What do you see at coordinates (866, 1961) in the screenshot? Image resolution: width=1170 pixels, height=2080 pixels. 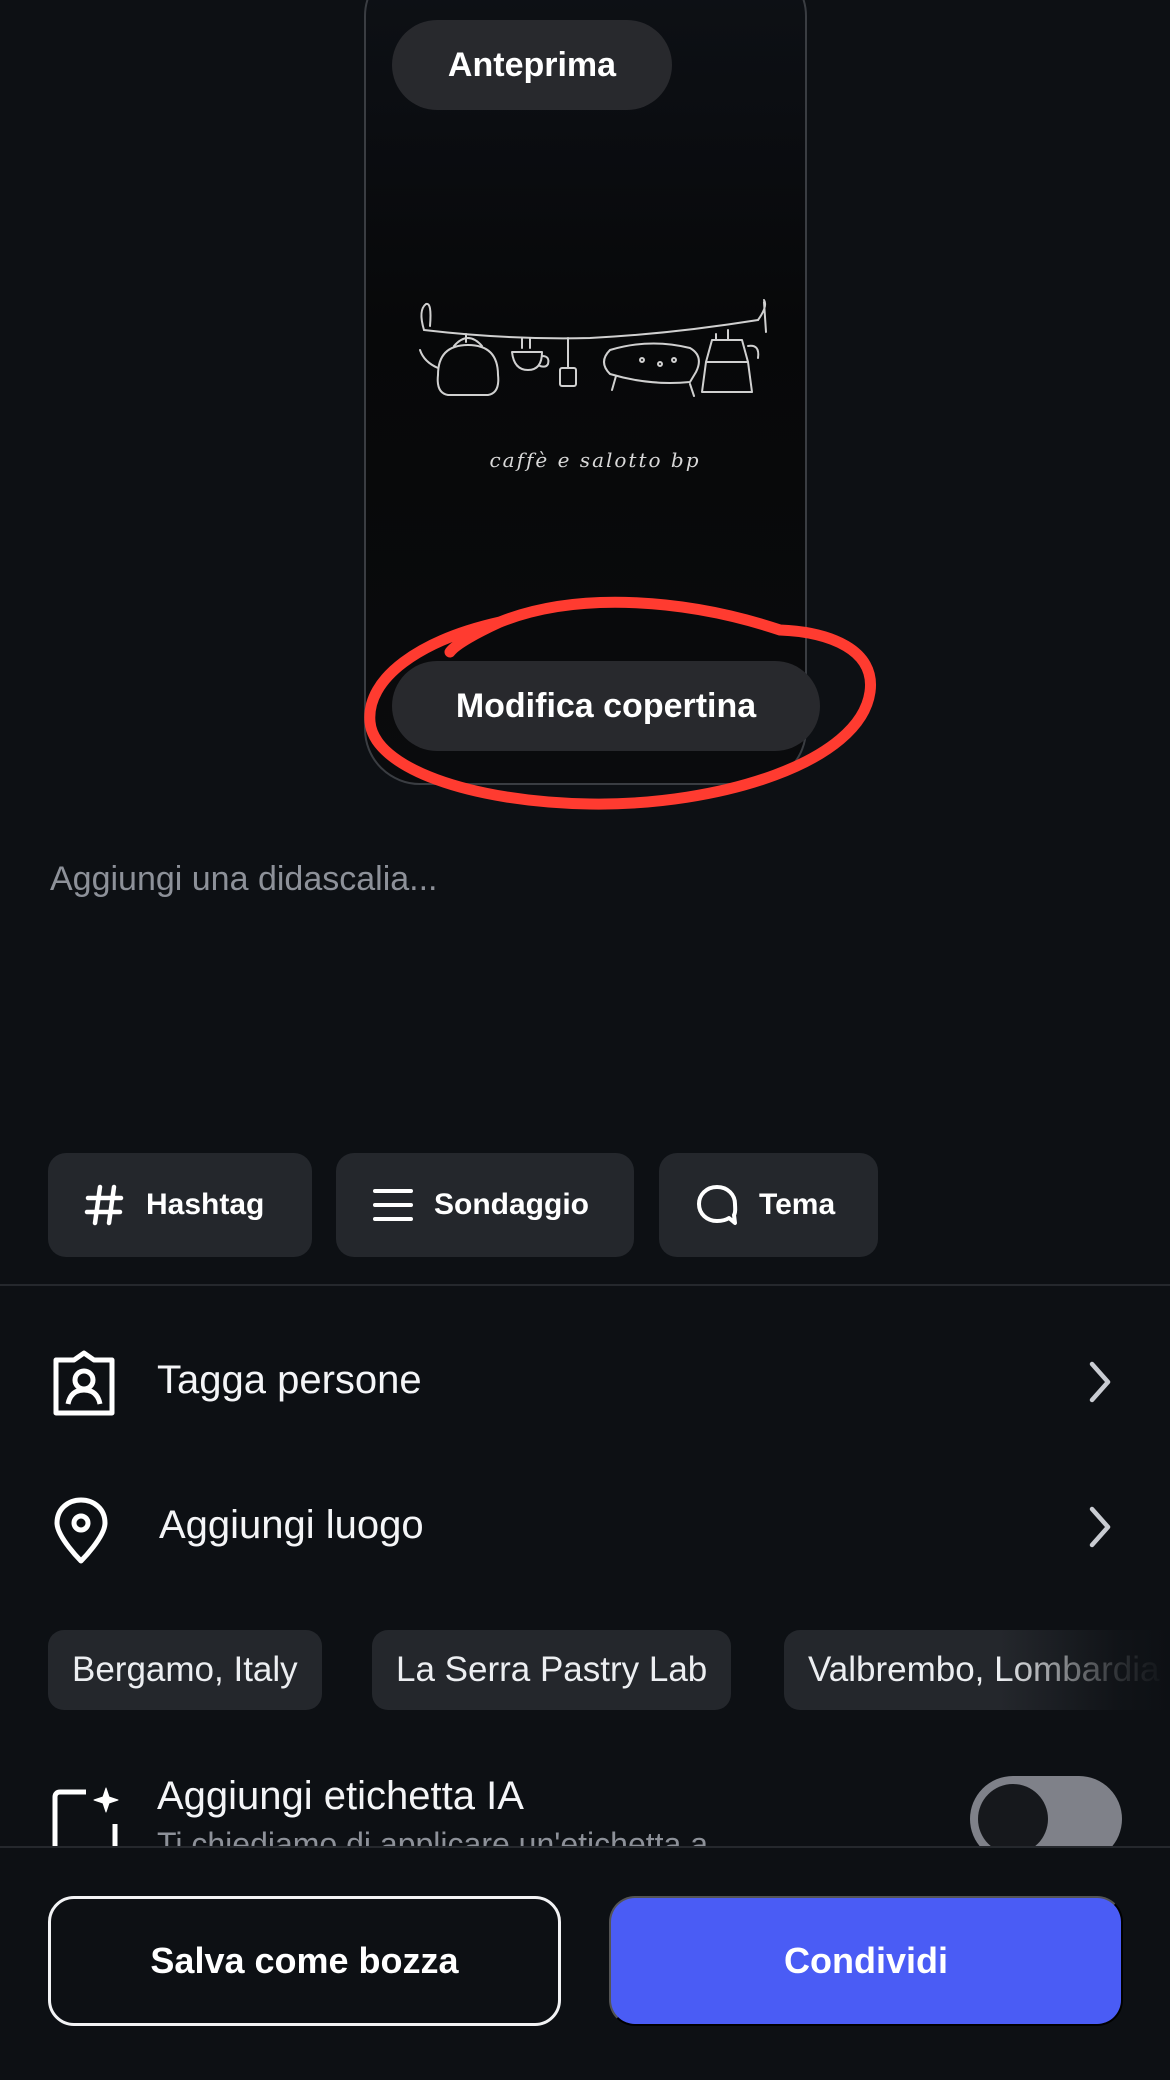 I see `share-button: Condividi` at bounding box center [866, 1961].